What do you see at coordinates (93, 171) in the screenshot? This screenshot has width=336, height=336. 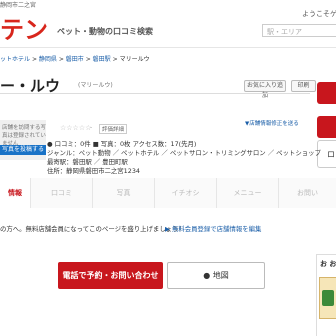 I see `shop-address: 住所：静岡県磐田市二之宮1234` at bounding box center [93, 171].